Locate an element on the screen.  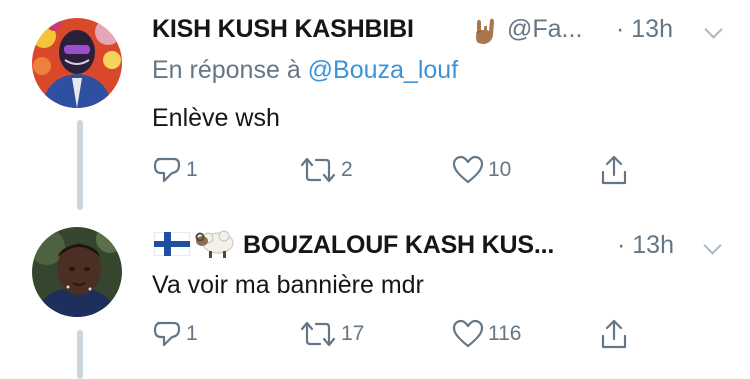
like-button: 116 is located at coordinates (486, 334).